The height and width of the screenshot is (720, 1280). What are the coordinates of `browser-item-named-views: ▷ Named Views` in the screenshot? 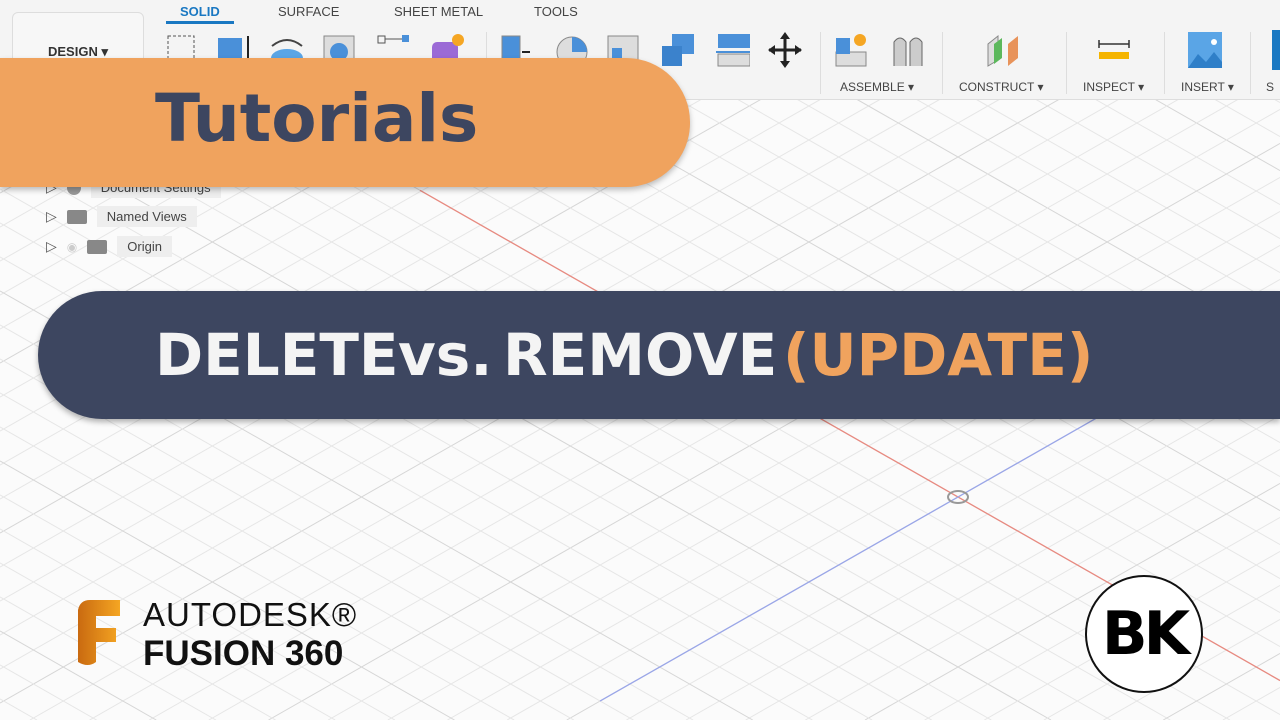 It's located at (121, 216).